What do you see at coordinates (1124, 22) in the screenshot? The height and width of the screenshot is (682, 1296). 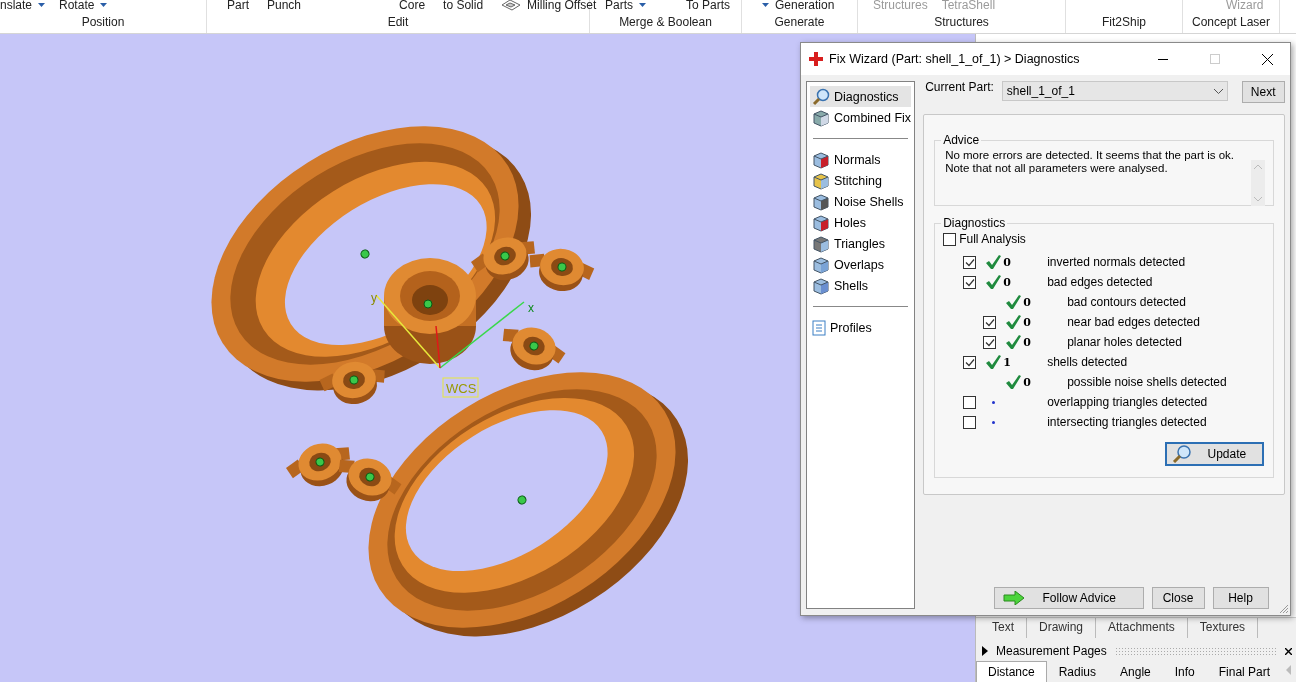 I see `group-label: Fit2Ship` at bounding box center [1124, 22].